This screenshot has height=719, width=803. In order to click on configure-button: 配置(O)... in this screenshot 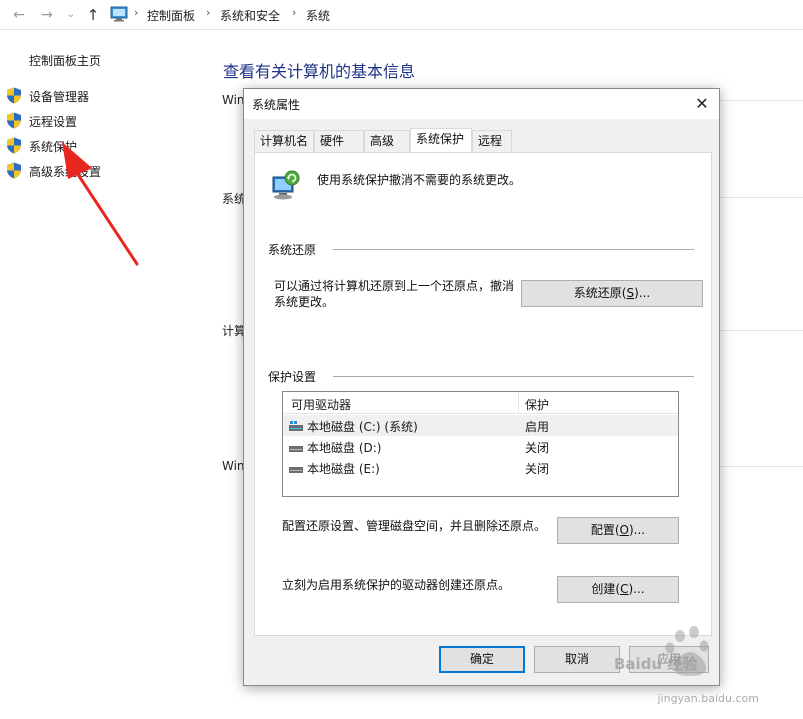, I will do `click(618, 530)`.